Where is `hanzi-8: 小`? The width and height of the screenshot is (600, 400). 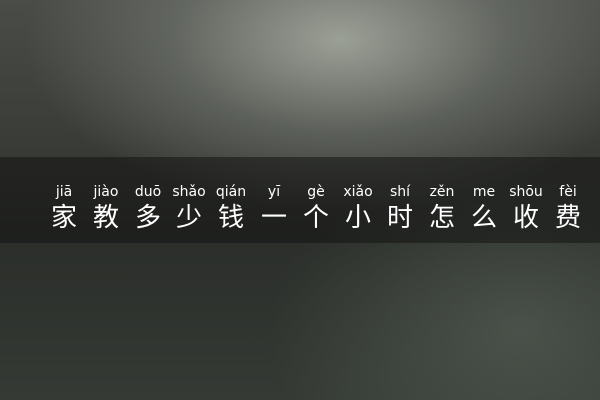 hanzi-8: 小 is located at coordinates (357, 218).